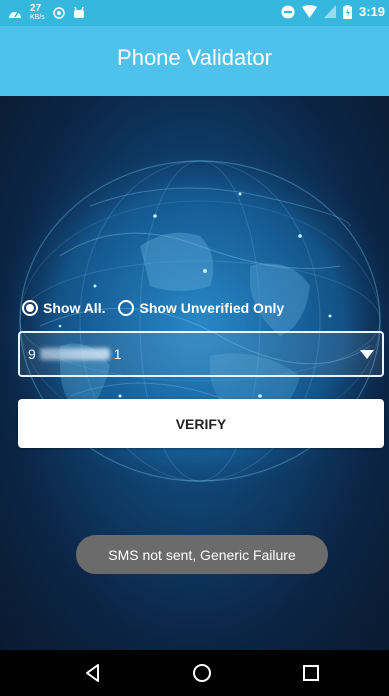  I want to click on radio-show-all-label: Show All., so click(74, 308).